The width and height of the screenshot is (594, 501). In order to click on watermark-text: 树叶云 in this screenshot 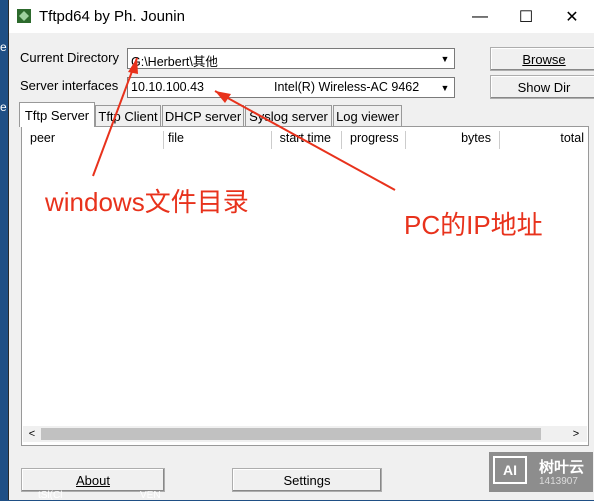, I will do `click(562, 467)`.